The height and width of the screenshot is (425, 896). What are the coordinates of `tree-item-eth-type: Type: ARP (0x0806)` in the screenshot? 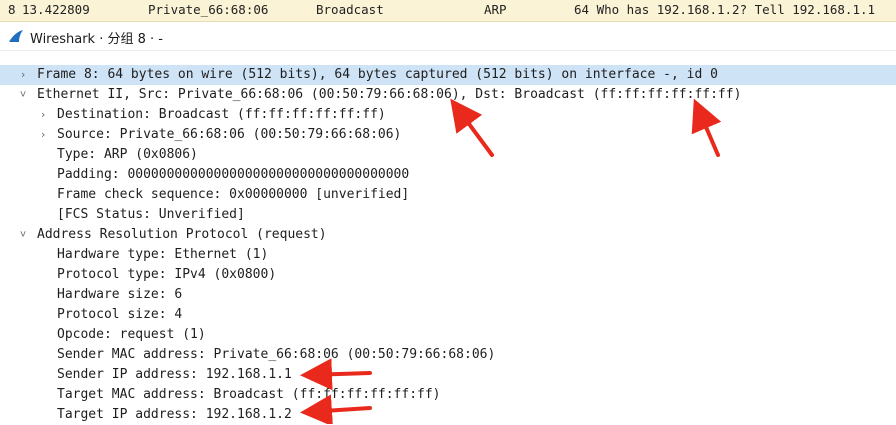 It's located at (448, 155).